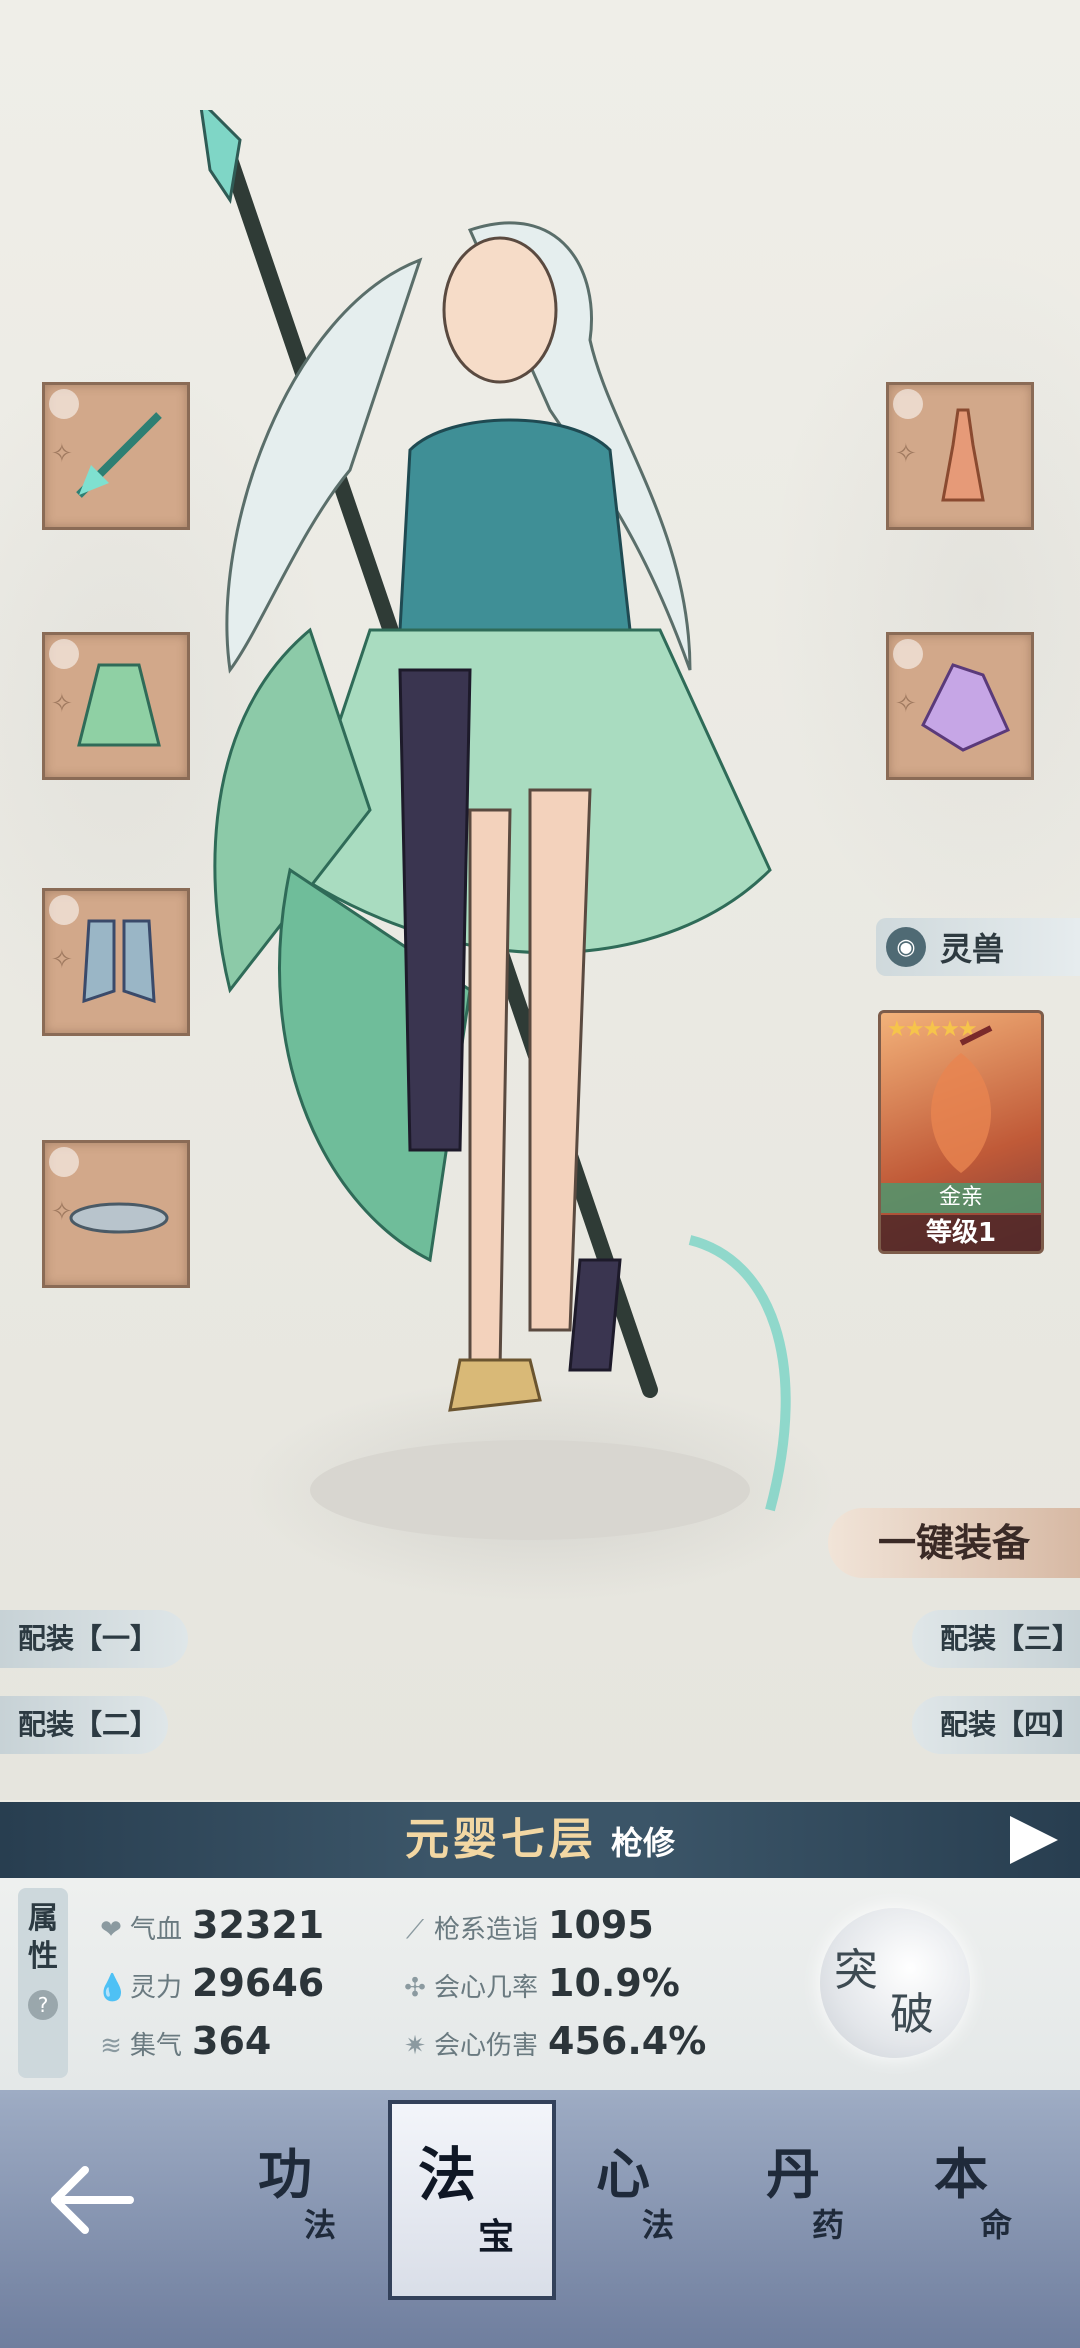  What do you see at coordinates (43, 1956) in the screenshot?
I see `attr-tab-char-2: 性` at bounding box center [43, 1956].